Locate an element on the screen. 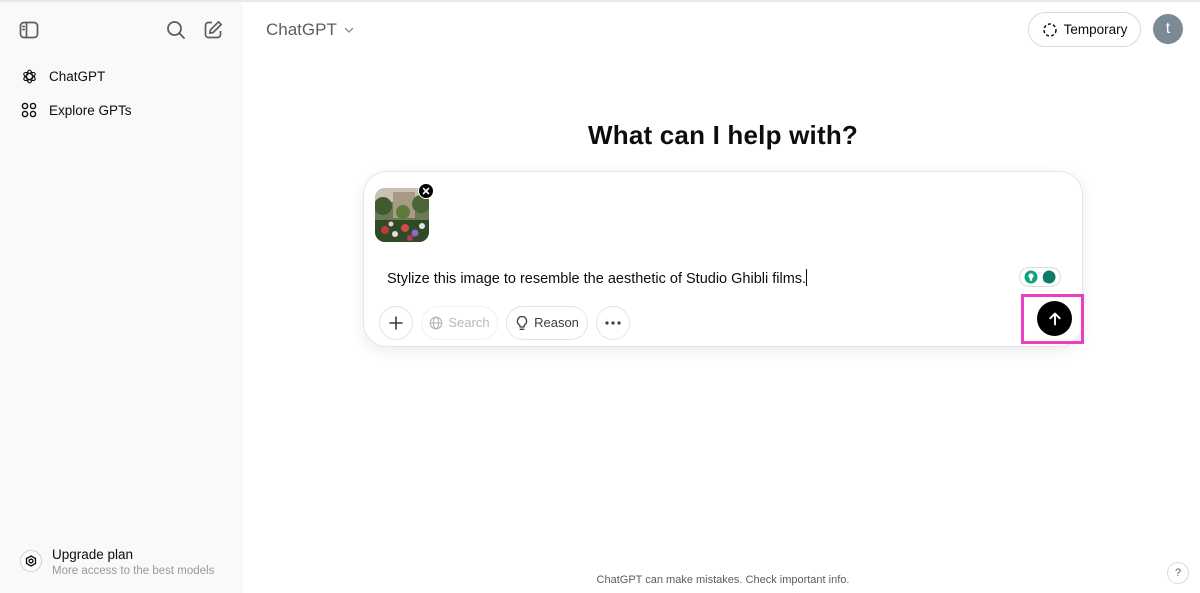 The width and height of the screenshot is (1200, 593). search-icon is located at coordinates (176, 30).